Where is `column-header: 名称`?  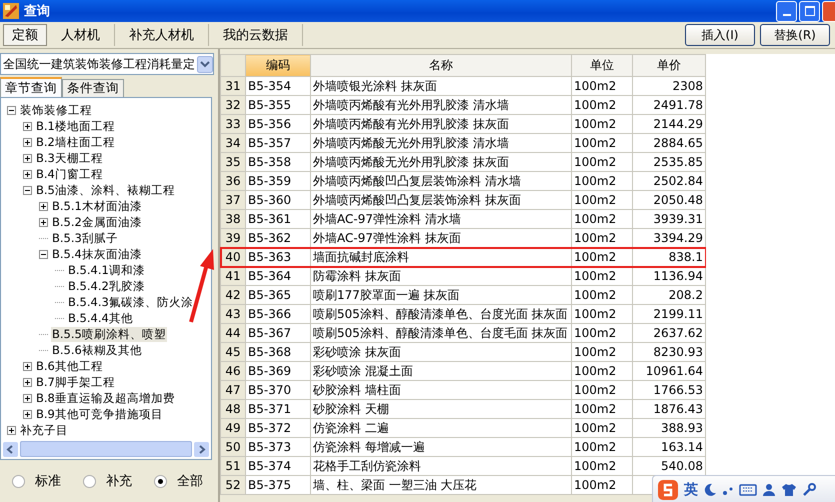 column-header: 名称 is located at coordinates (441, 65).